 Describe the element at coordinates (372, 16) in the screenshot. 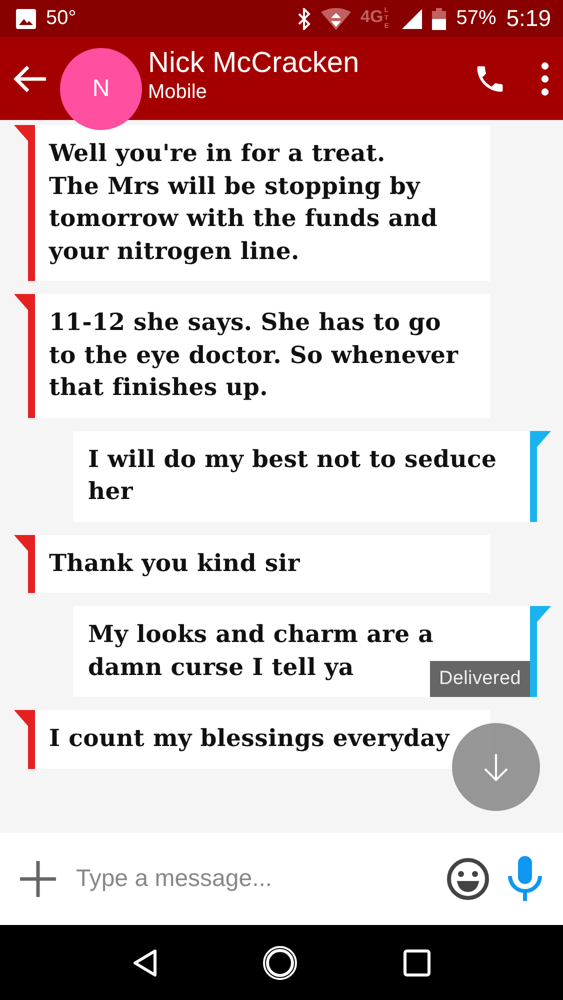

I see `network-type: 4G` at that location.